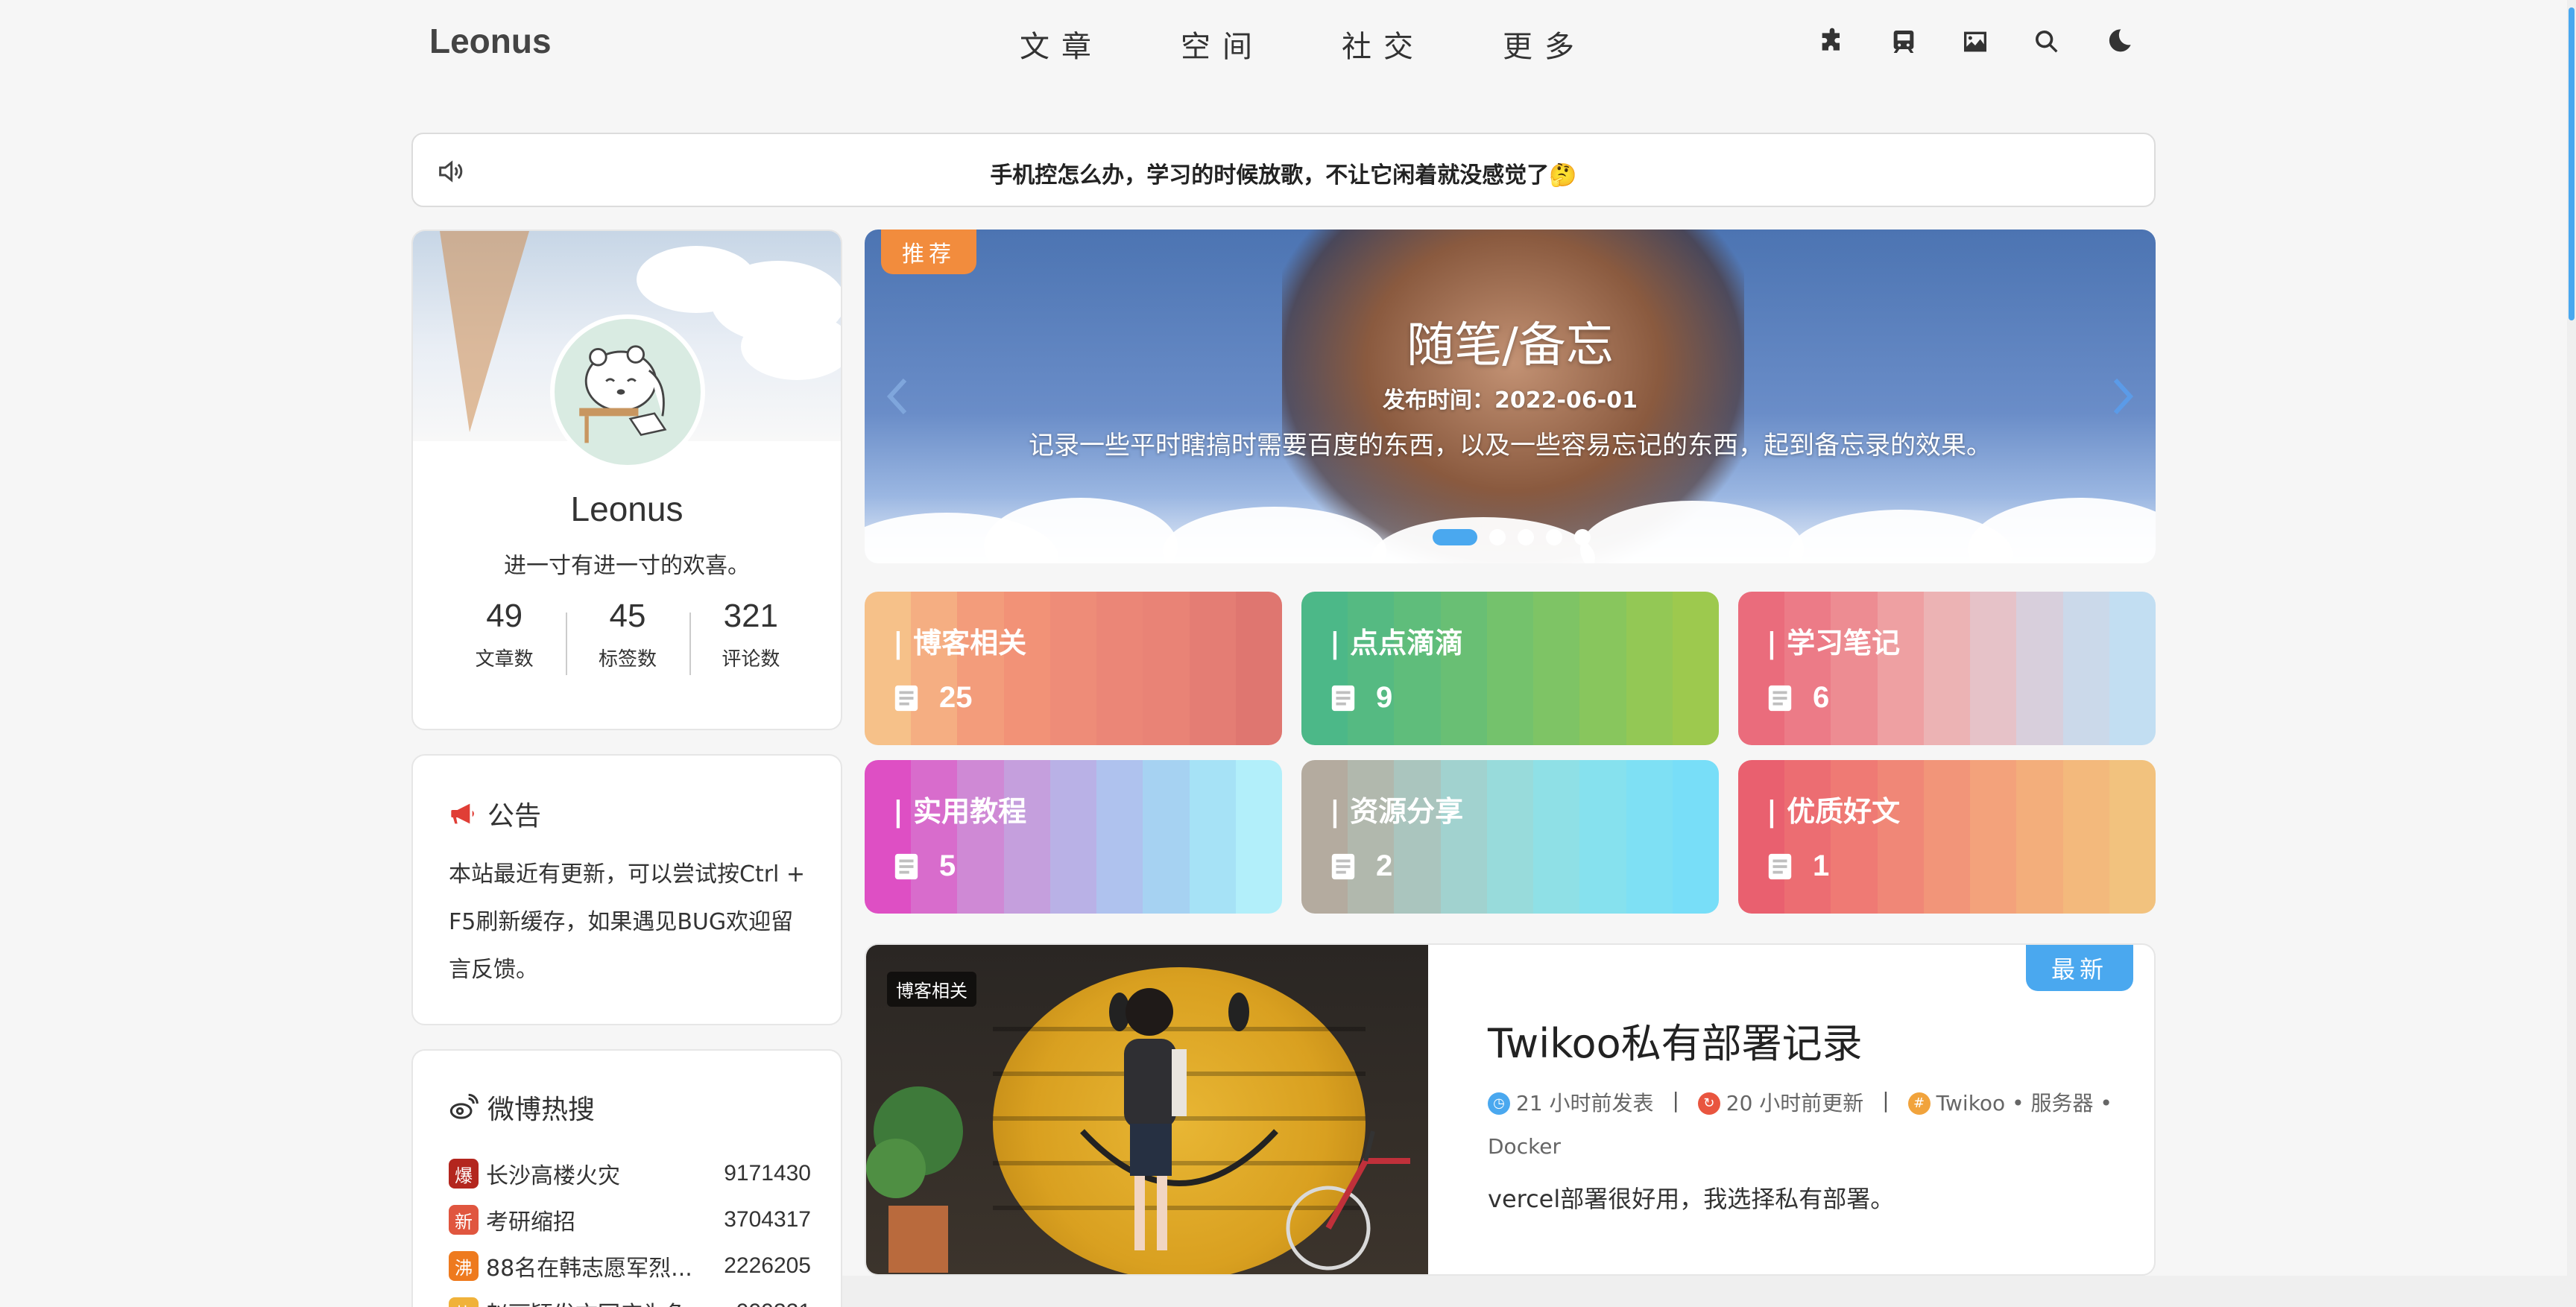 The width and height of the screenshot is (2576, 1307). What do you see at coordinates (1709, 1291) in the screenshot?
I see `bottom-edge` at bounding box center [1709, 1291].